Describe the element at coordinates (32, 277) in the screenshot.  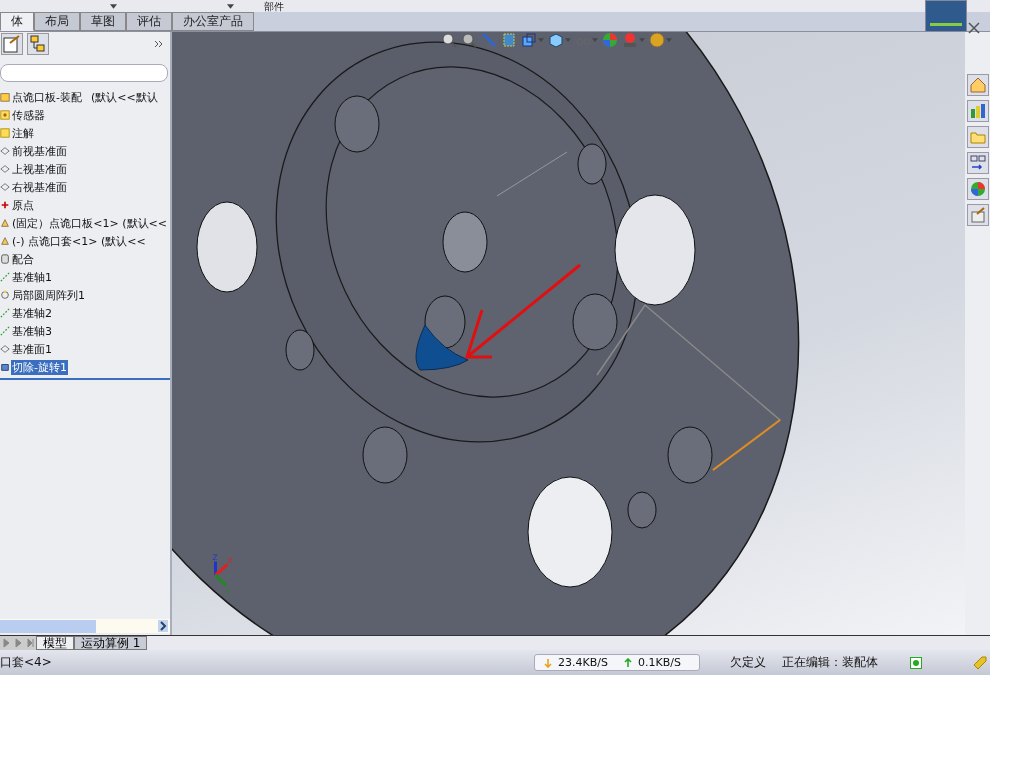
I see `tree-item: 基准轴1` at that location.